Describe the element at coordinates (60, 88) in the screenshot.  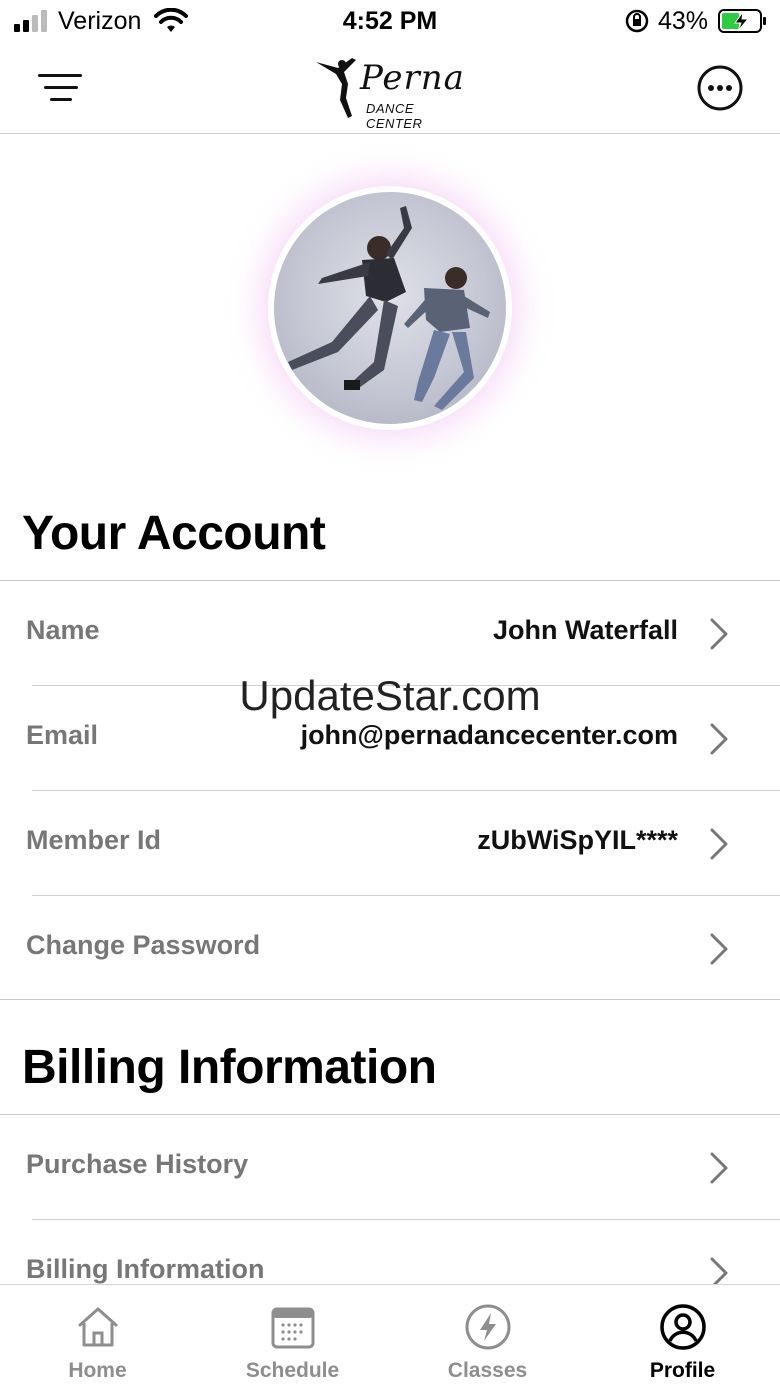
I see `hamburger-menu-icon` at that location.